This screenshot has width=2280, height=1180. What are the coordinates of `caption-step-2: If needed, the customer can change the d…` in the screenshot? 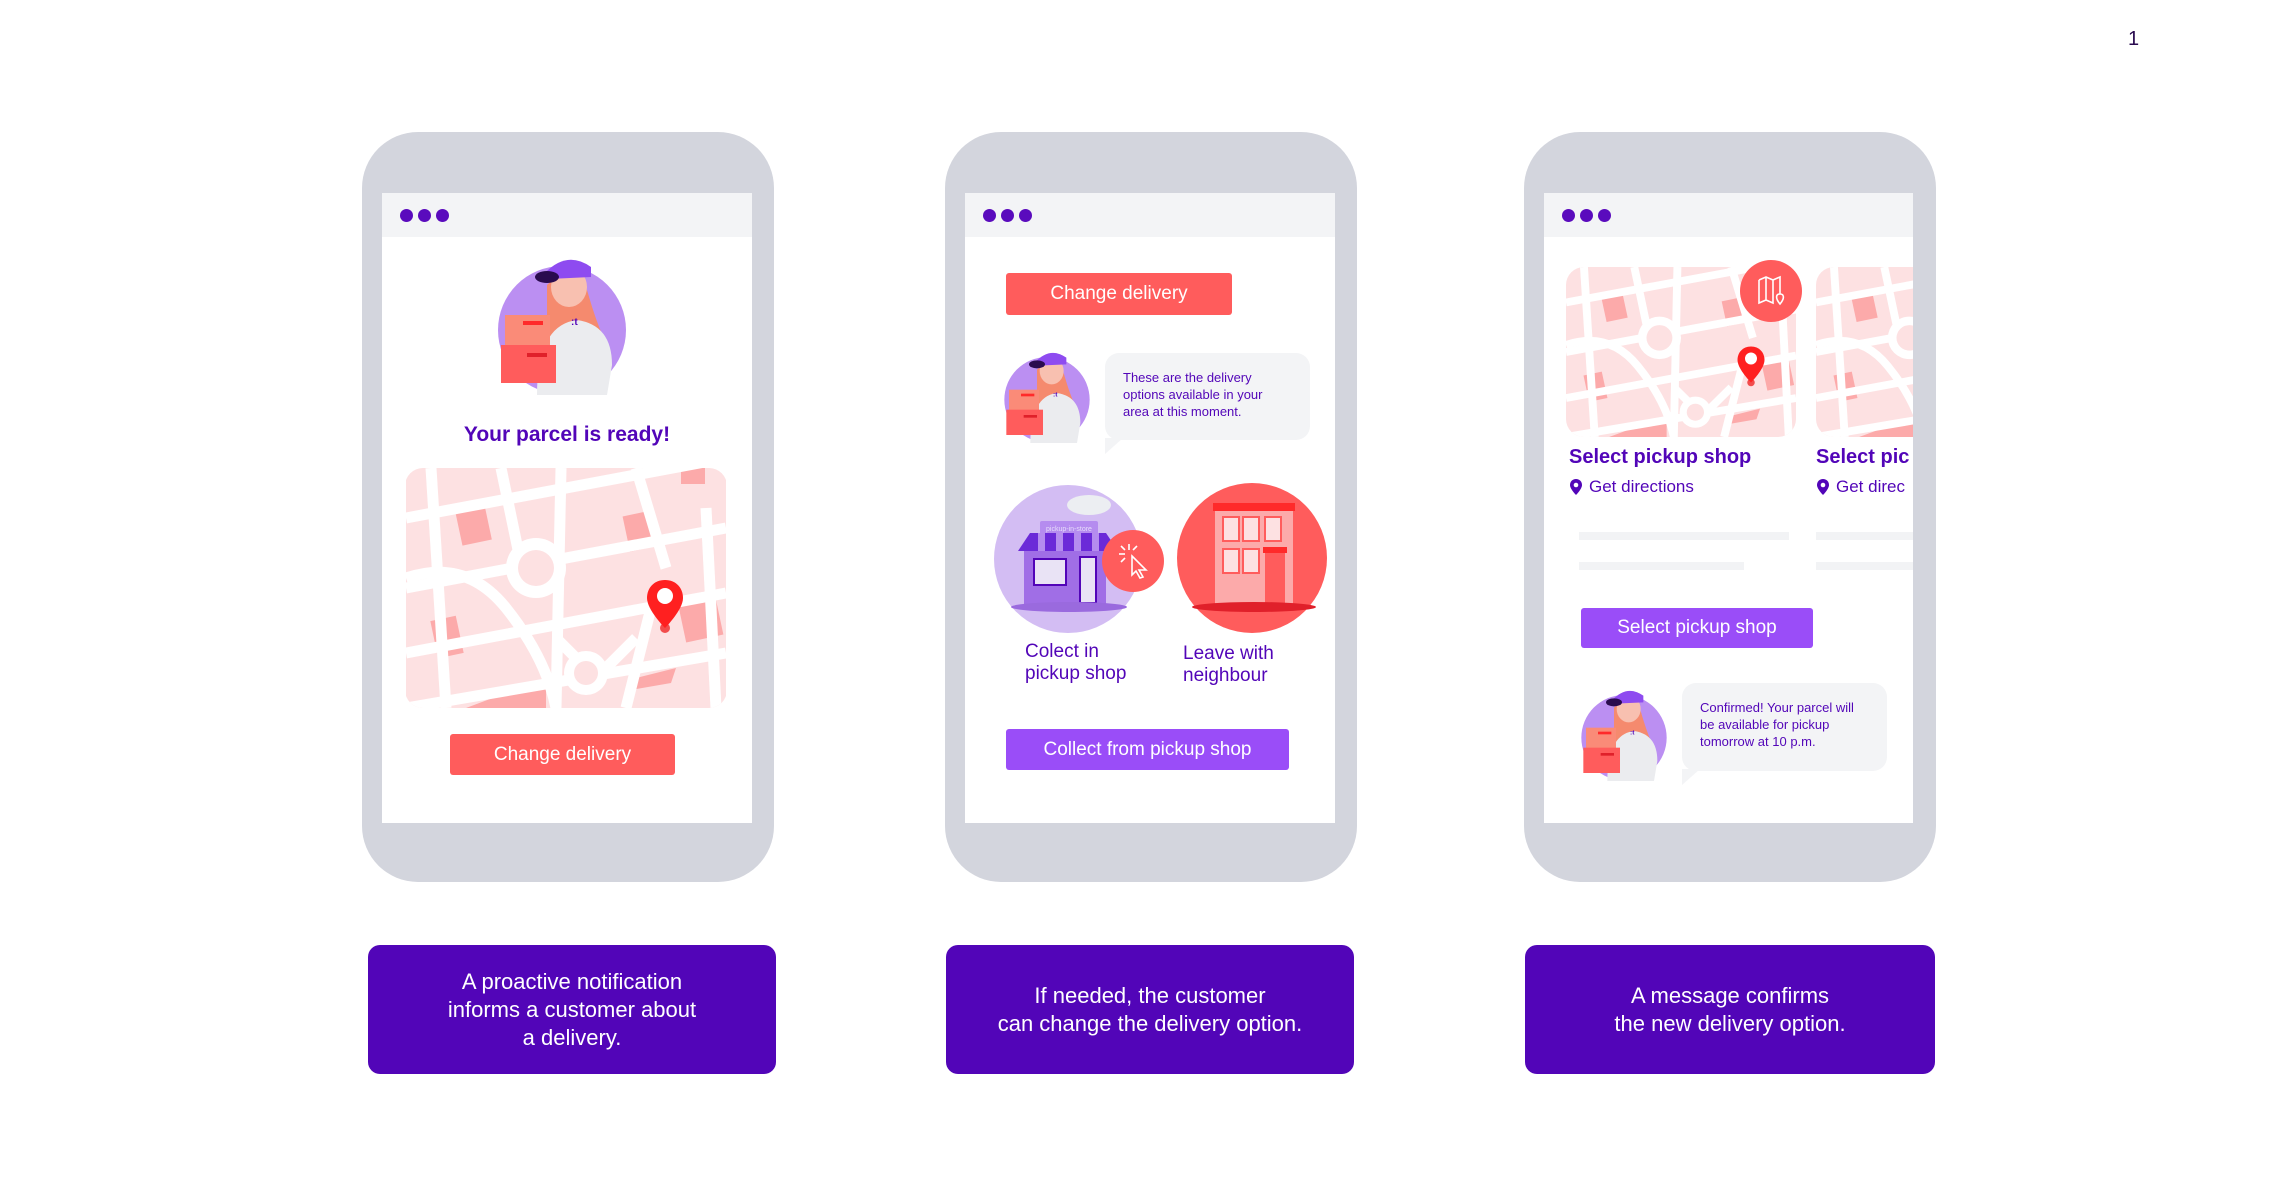 It's located at (1150, 1009).